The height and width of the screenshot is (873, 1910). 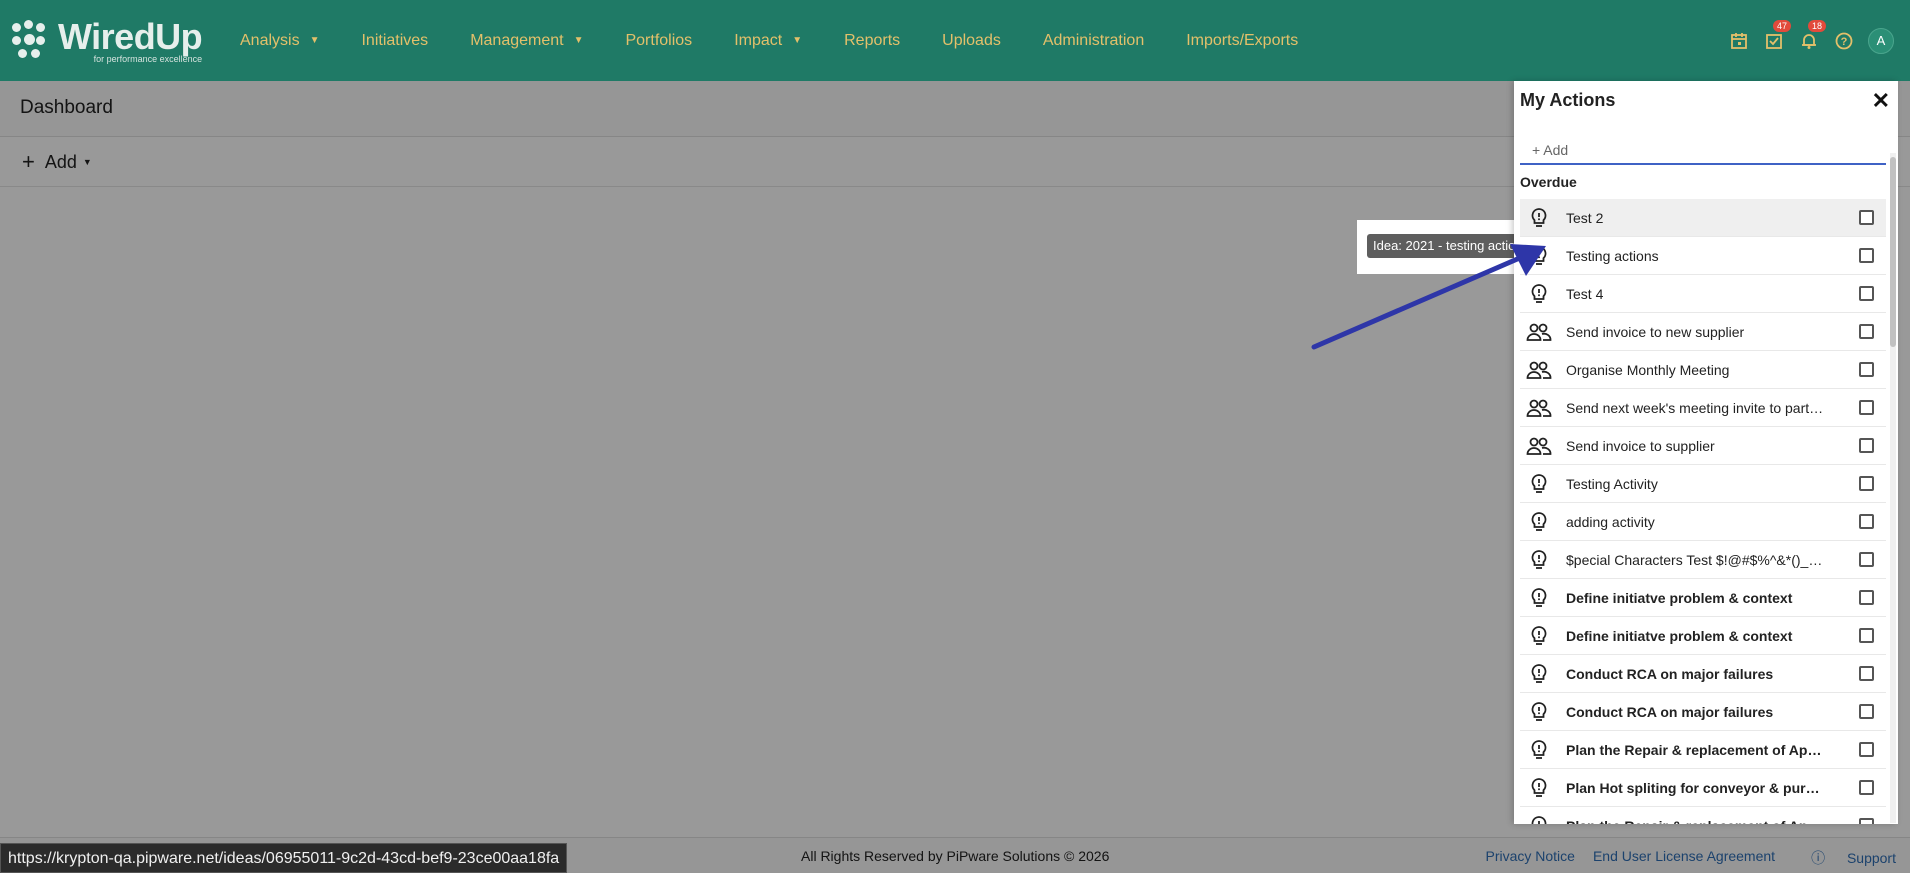 I want to click on action-title: Send invoice to new supplier, so click(x=1696, y=332).